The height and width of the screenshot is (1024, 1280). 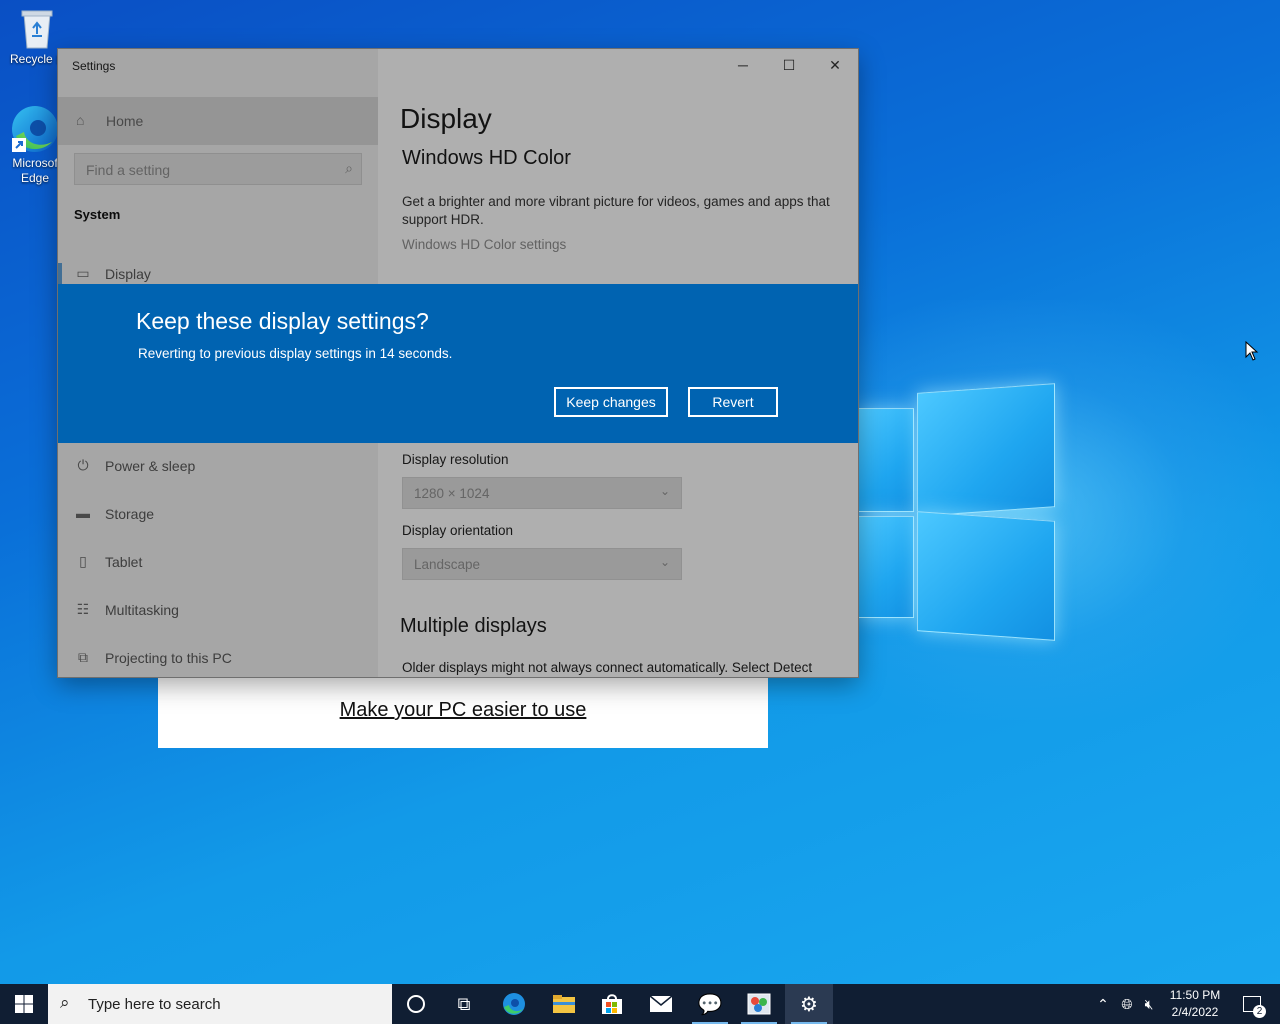 What do you see at coordinates (1195, 1012) in the screenshot?
I see `clock-date: 2/4/2022` at bounding box center [1195, 1012].